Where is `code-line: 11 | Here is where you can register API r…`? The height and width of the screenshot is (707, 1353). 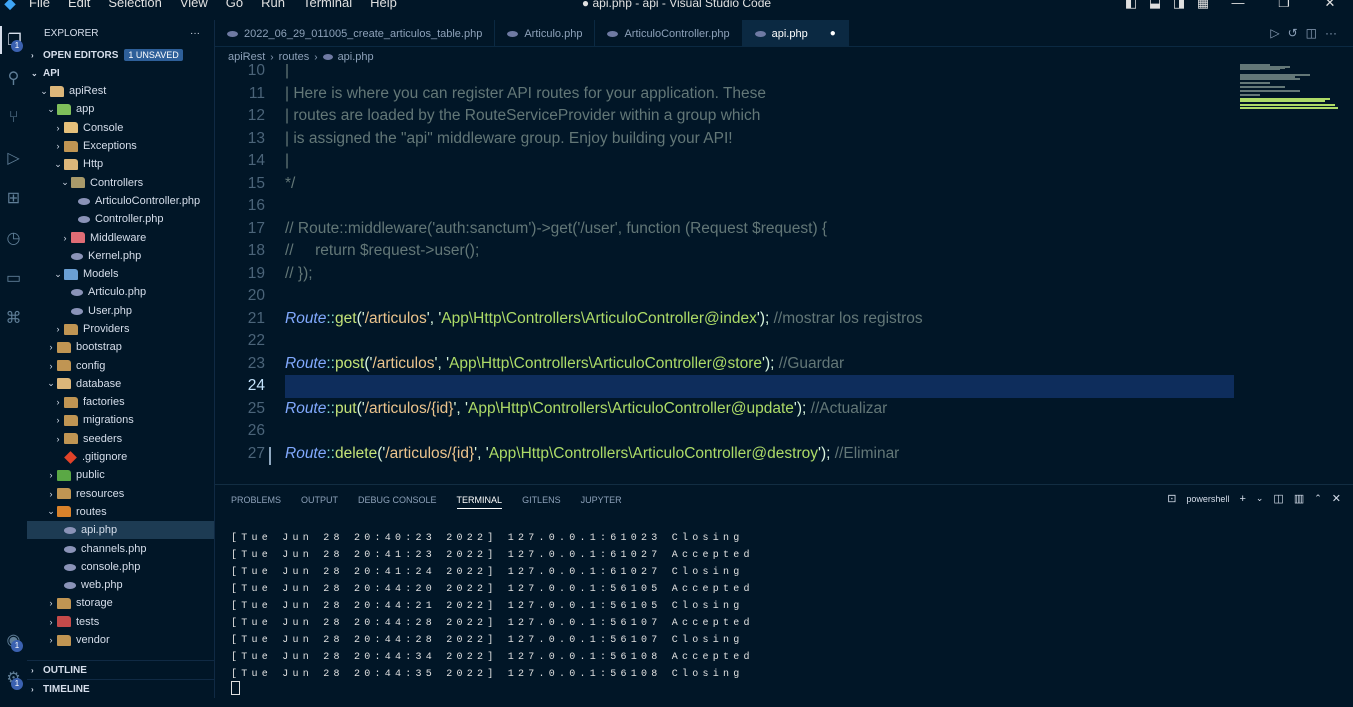
code-line: 11 | Here is where you can register API r… is located at coordinates (725, 94).